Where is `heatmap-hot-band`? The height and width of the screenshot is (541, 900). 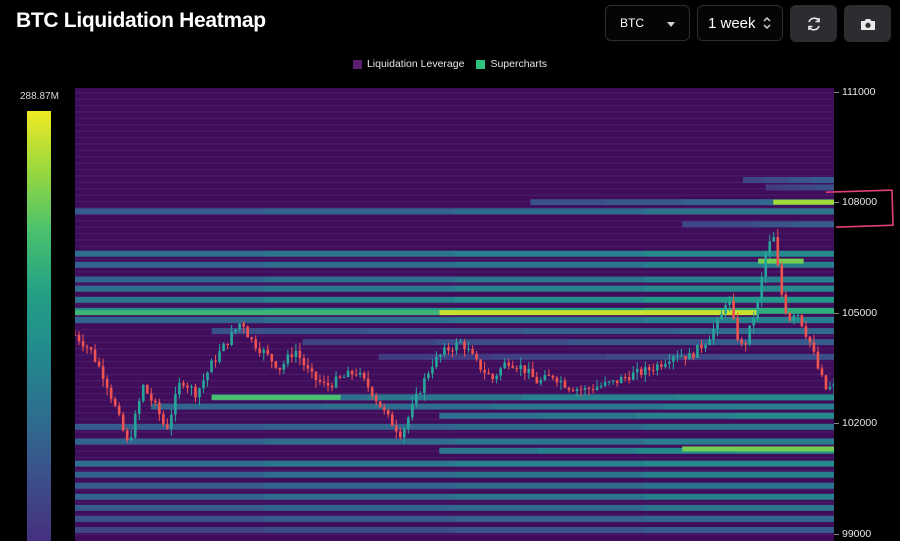
heatmap-hot-band is located at coordinates (599, 313).